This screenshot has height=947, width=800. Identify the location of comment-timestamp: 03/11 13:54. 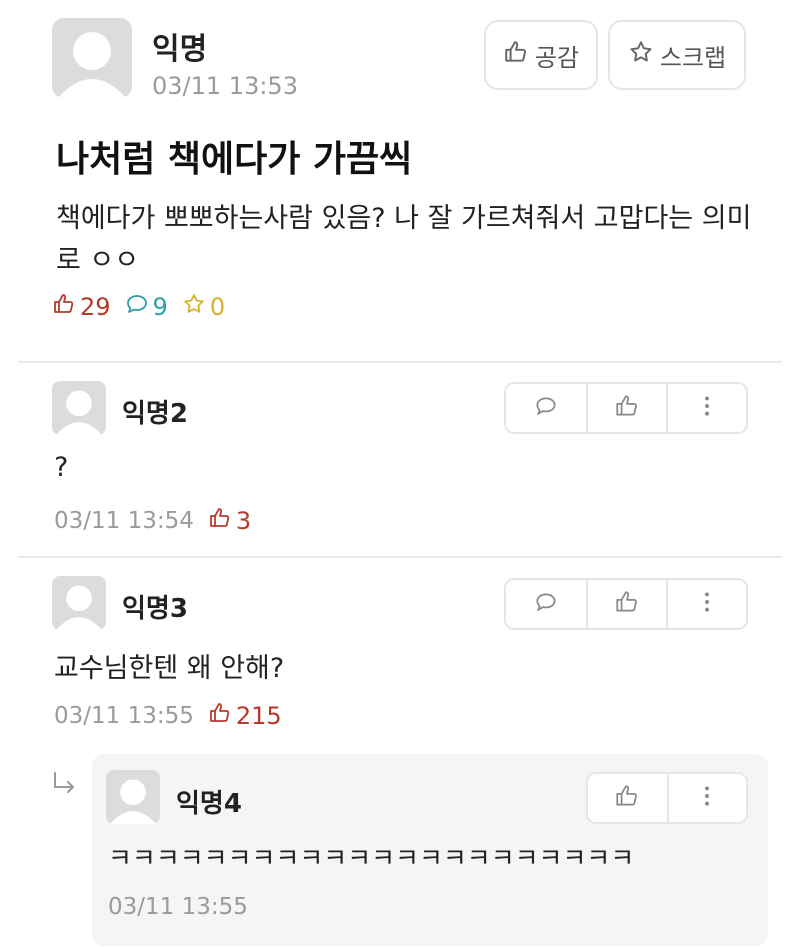
(124, 521).